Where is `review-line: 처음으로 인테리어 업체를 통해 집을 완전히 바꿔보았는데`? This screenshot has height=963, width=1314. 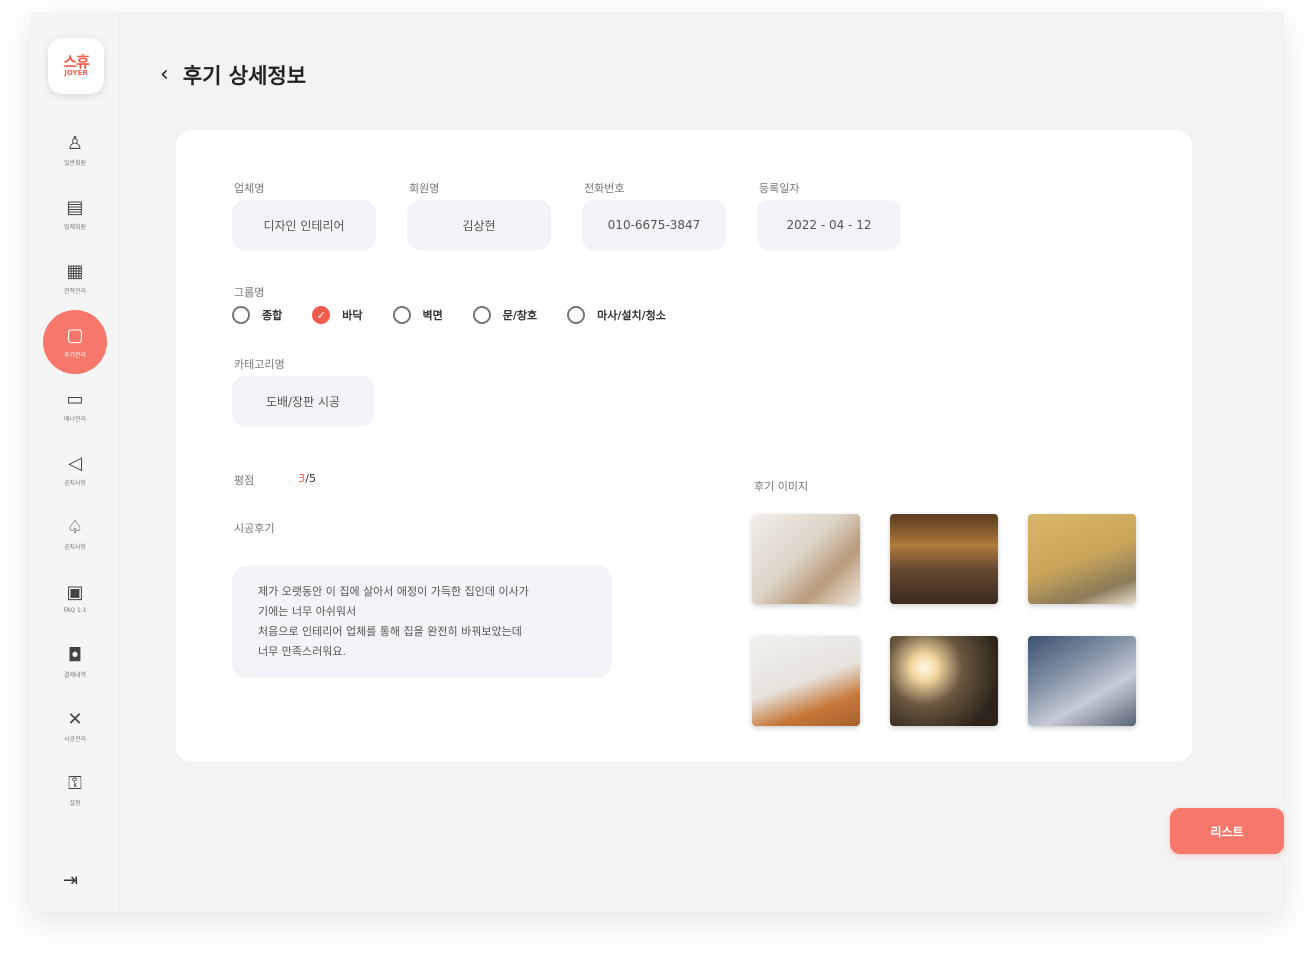
review-line: 처음으로 인테리어 업체를 통해 집을 완전히 바꿔보았는데 is located at coordinates (390, 631).